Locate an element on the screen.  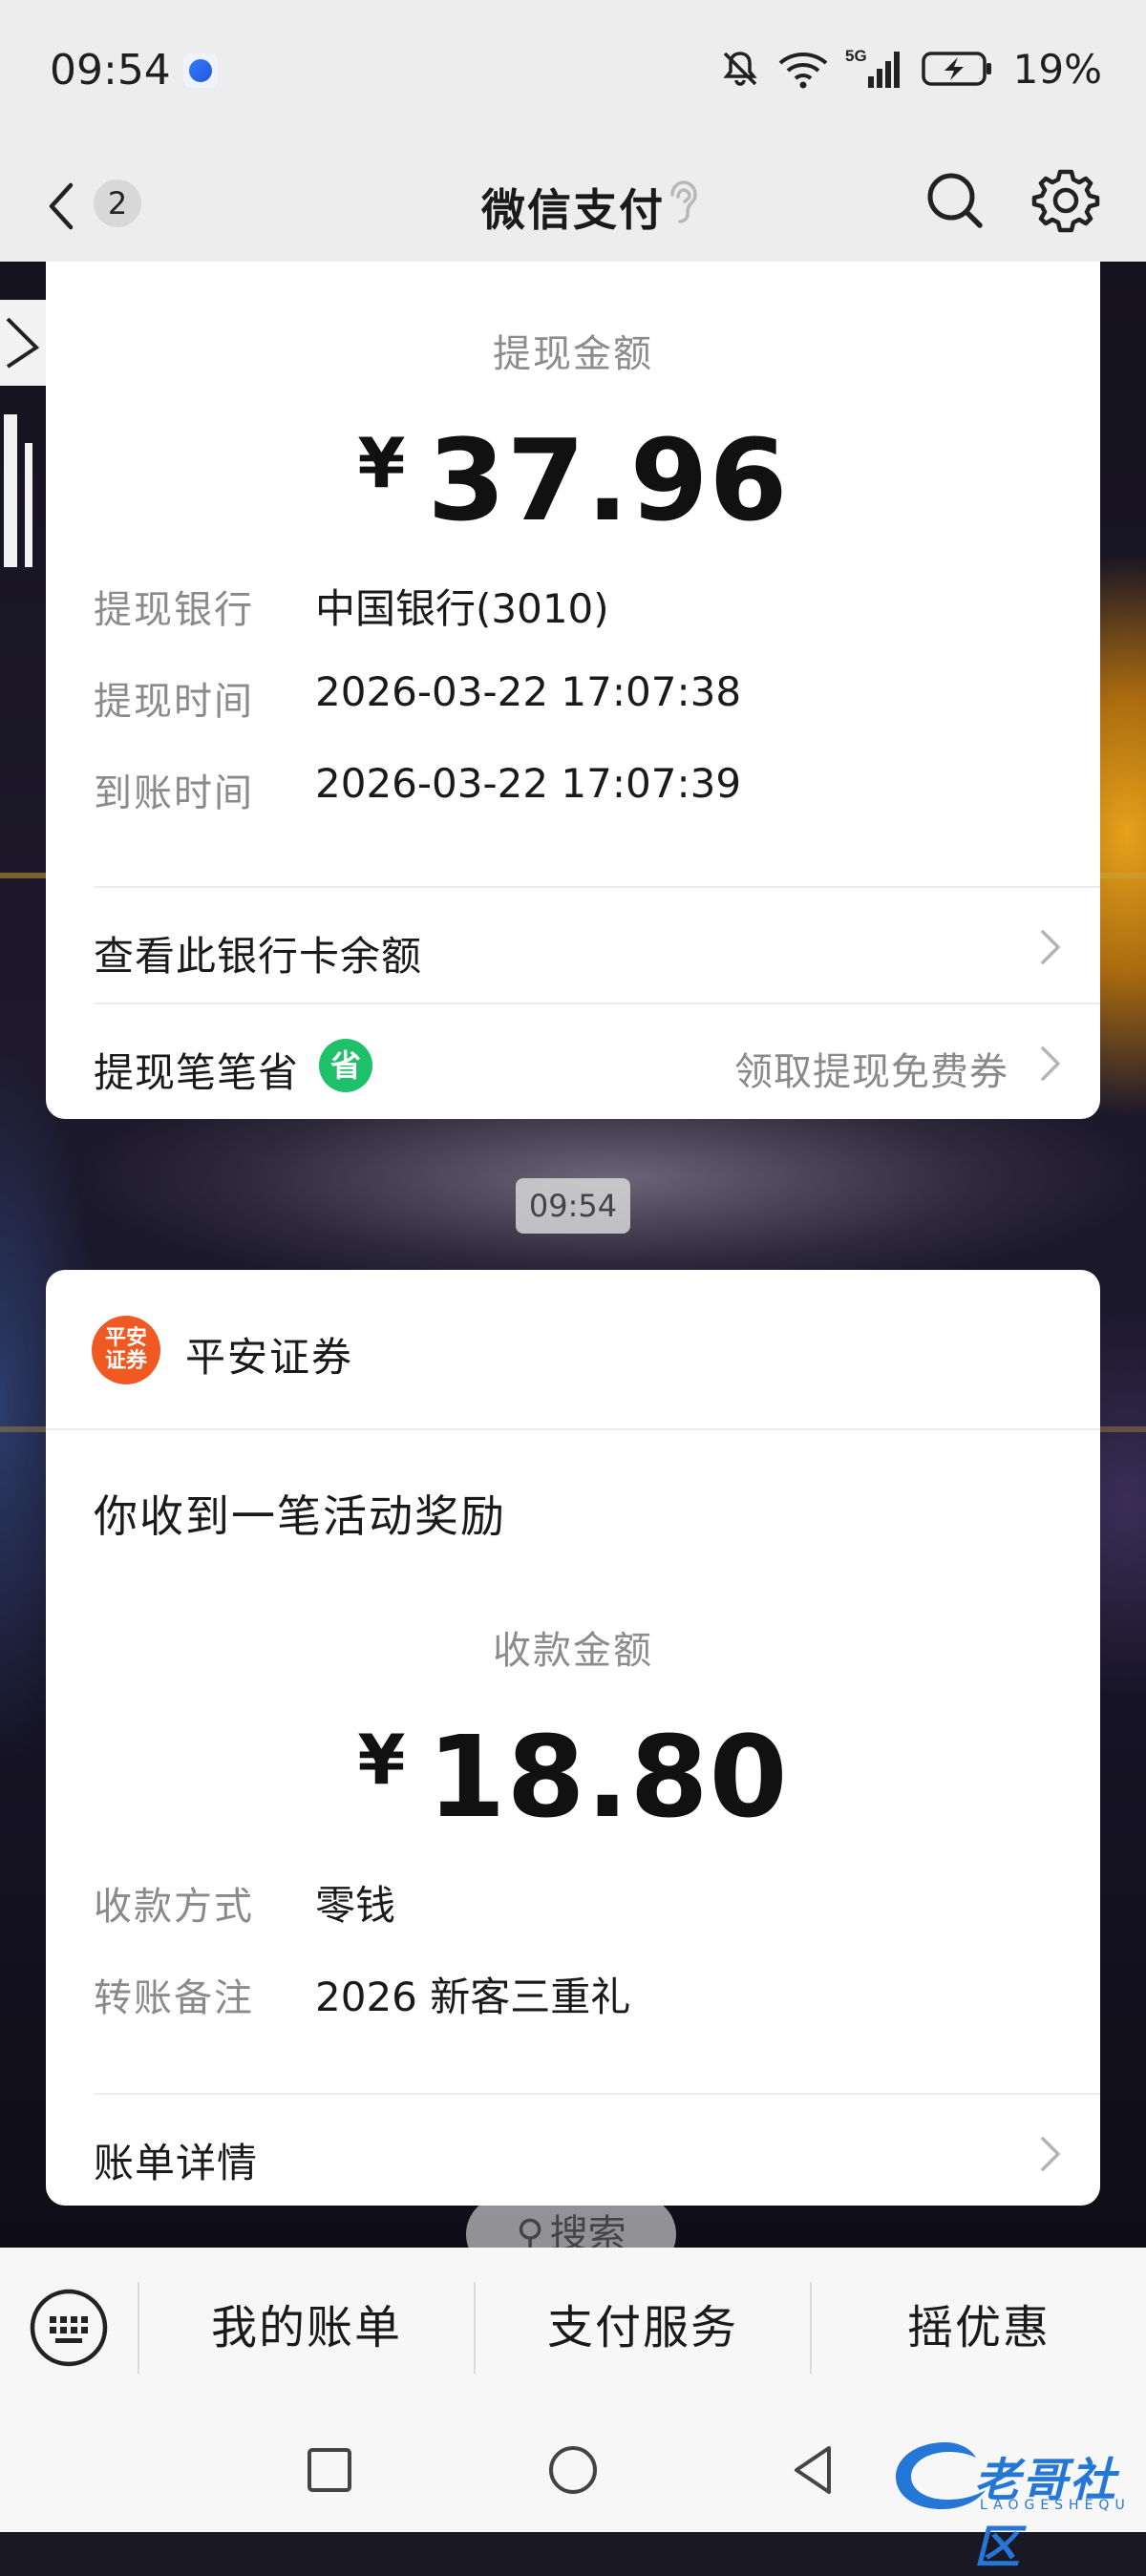
search-icon: ⚲ is located at coordinates (530, 2230).